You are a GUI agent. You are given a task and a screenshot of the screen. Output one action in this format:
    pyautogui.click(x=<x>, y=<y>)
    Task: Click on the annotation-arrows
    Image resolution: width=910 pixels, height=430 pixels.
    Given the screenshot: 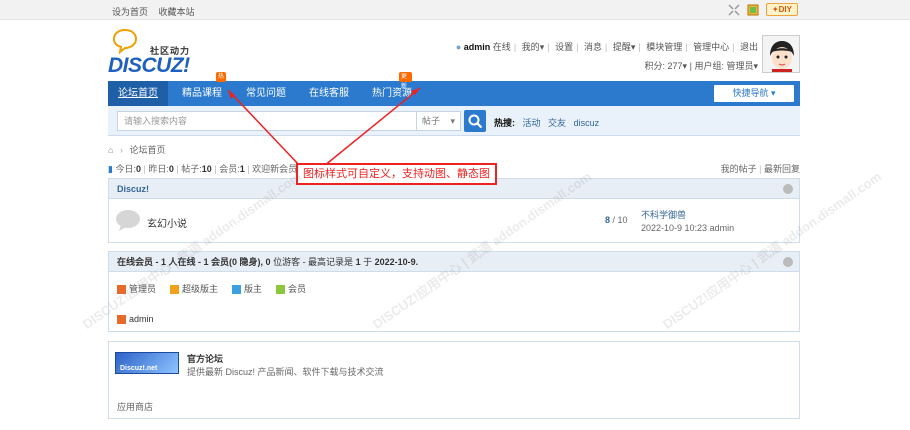 What is the action you would take?
    pyautogui.click(x=324, y=127)
    